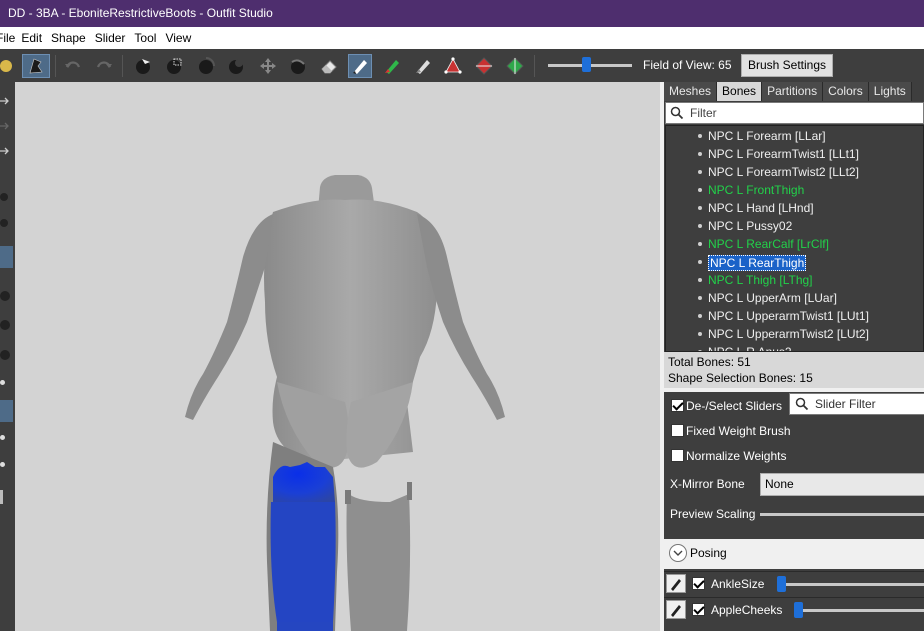 Image resolution: width=924 pixels, height=631 pixels. I want to click on preview-scaling-label: Preview Scaling, so click(713, 514).